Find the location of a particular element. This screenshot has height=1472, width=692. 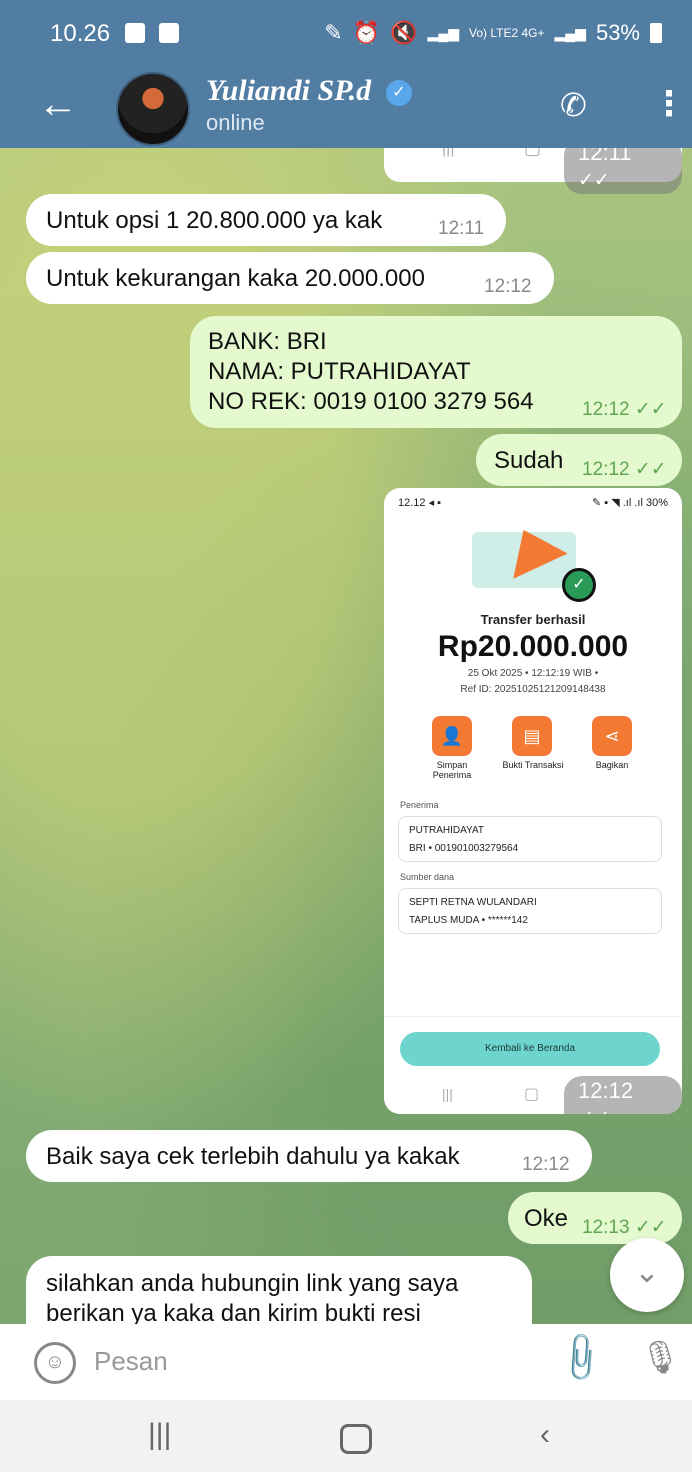

bottom-divider is located at coordinates (533, 1016).